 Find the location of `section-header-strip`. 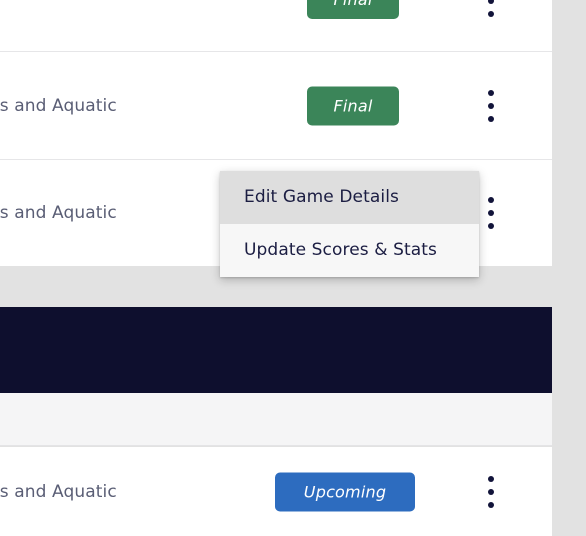

section-header-strip is located at coordinates (276, 419).